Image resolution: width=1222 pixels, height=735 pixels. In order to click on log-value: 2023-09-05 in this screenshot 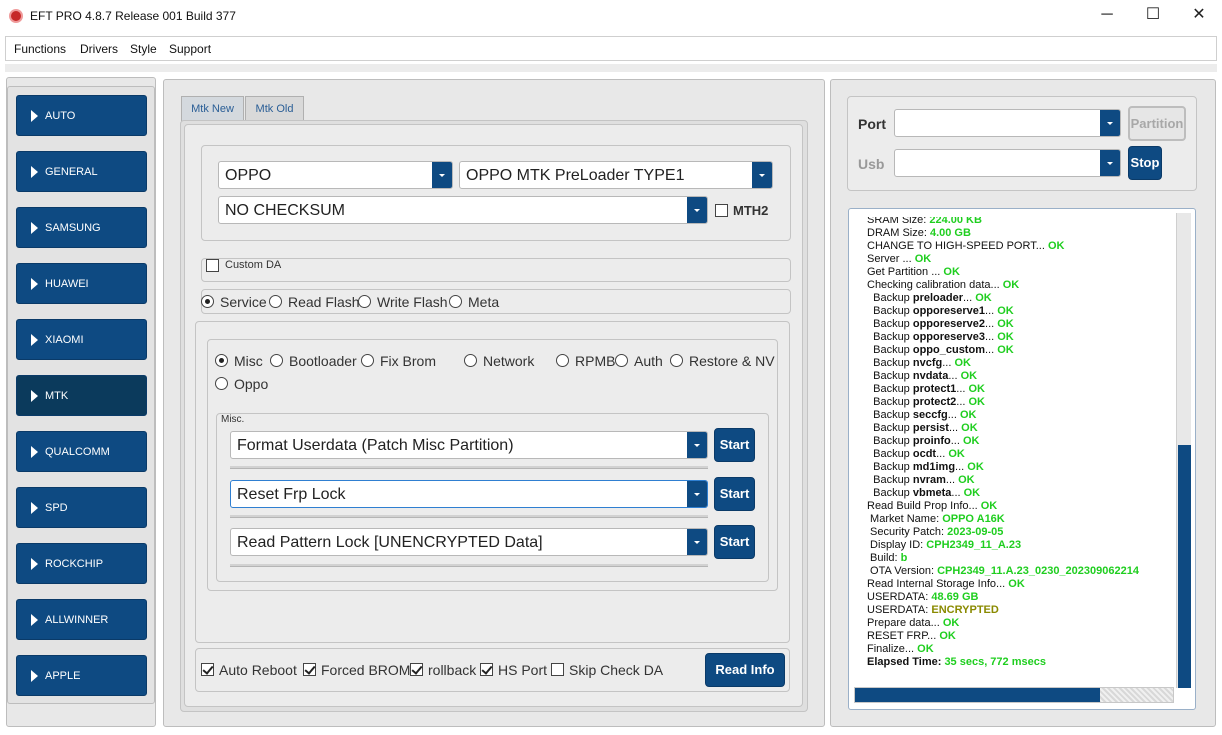, I will do `click(975, 532)`.